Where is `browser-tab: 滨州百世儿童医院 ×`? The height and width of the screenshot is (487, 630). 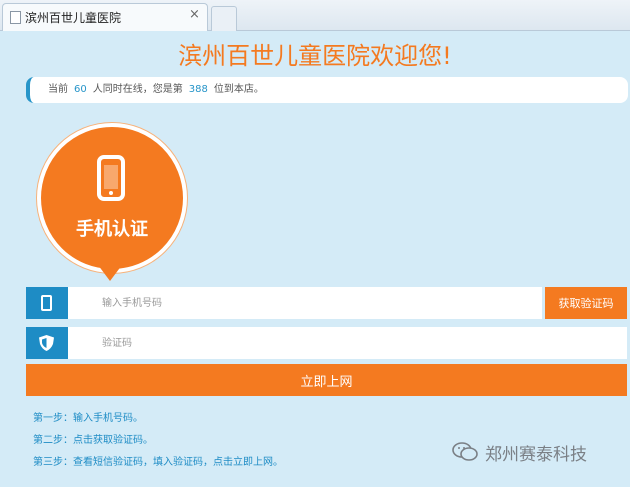 browser-tab: 滨州百世儿童医院 × is located at coordinates (105, 17).